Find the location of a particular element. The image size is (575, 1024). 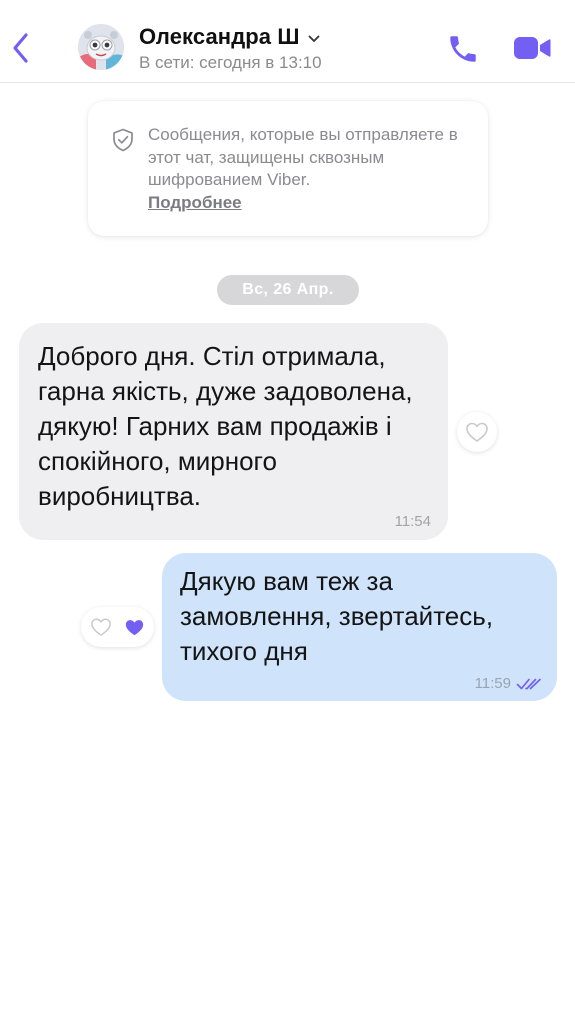

double-check-icon is located at coordinates (528, 683).